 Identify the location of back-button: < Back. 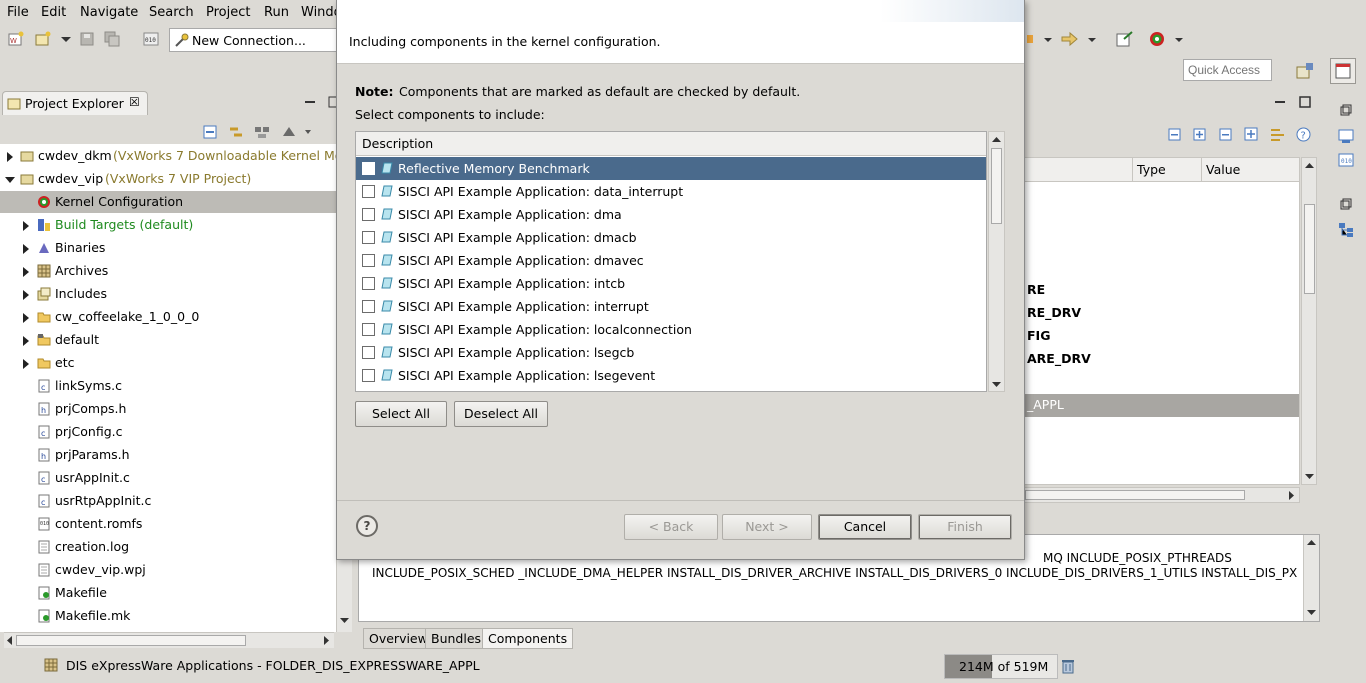
(671, 527).